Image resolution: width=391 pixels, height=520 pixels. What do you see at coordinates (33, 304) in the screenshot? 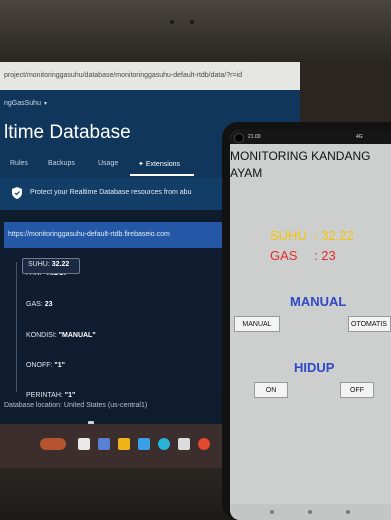
I see `field-key: GAS` at bounding box center [33, 304].